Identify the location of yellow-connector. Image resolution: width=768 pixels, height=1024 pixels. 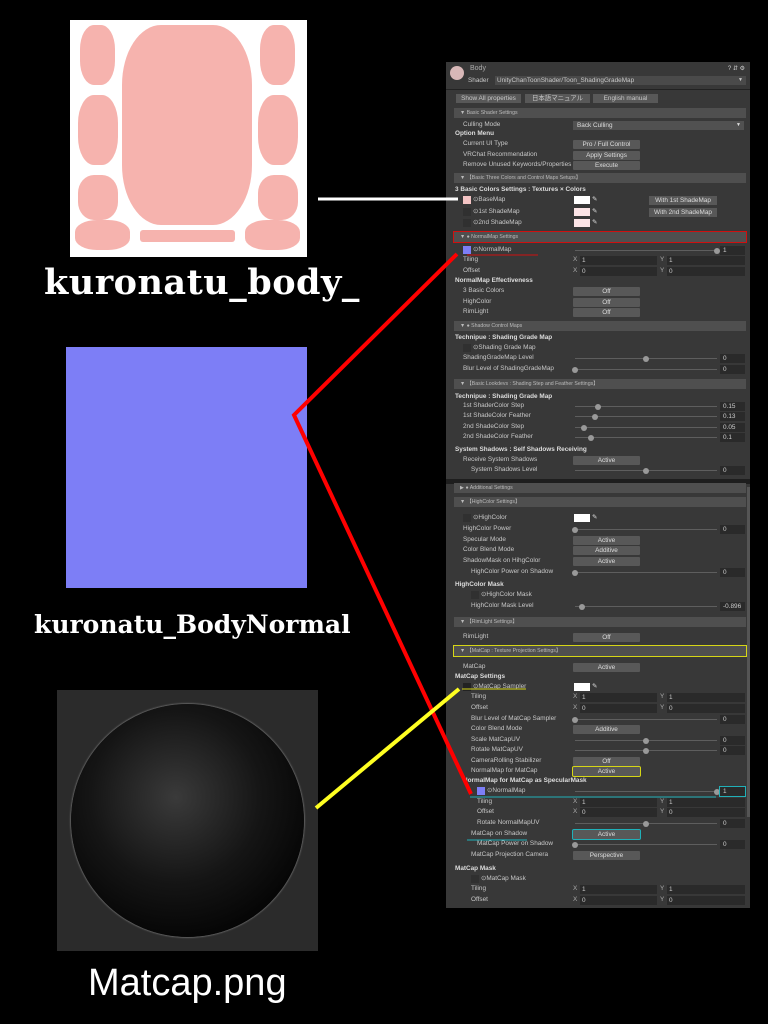
(387, 748).